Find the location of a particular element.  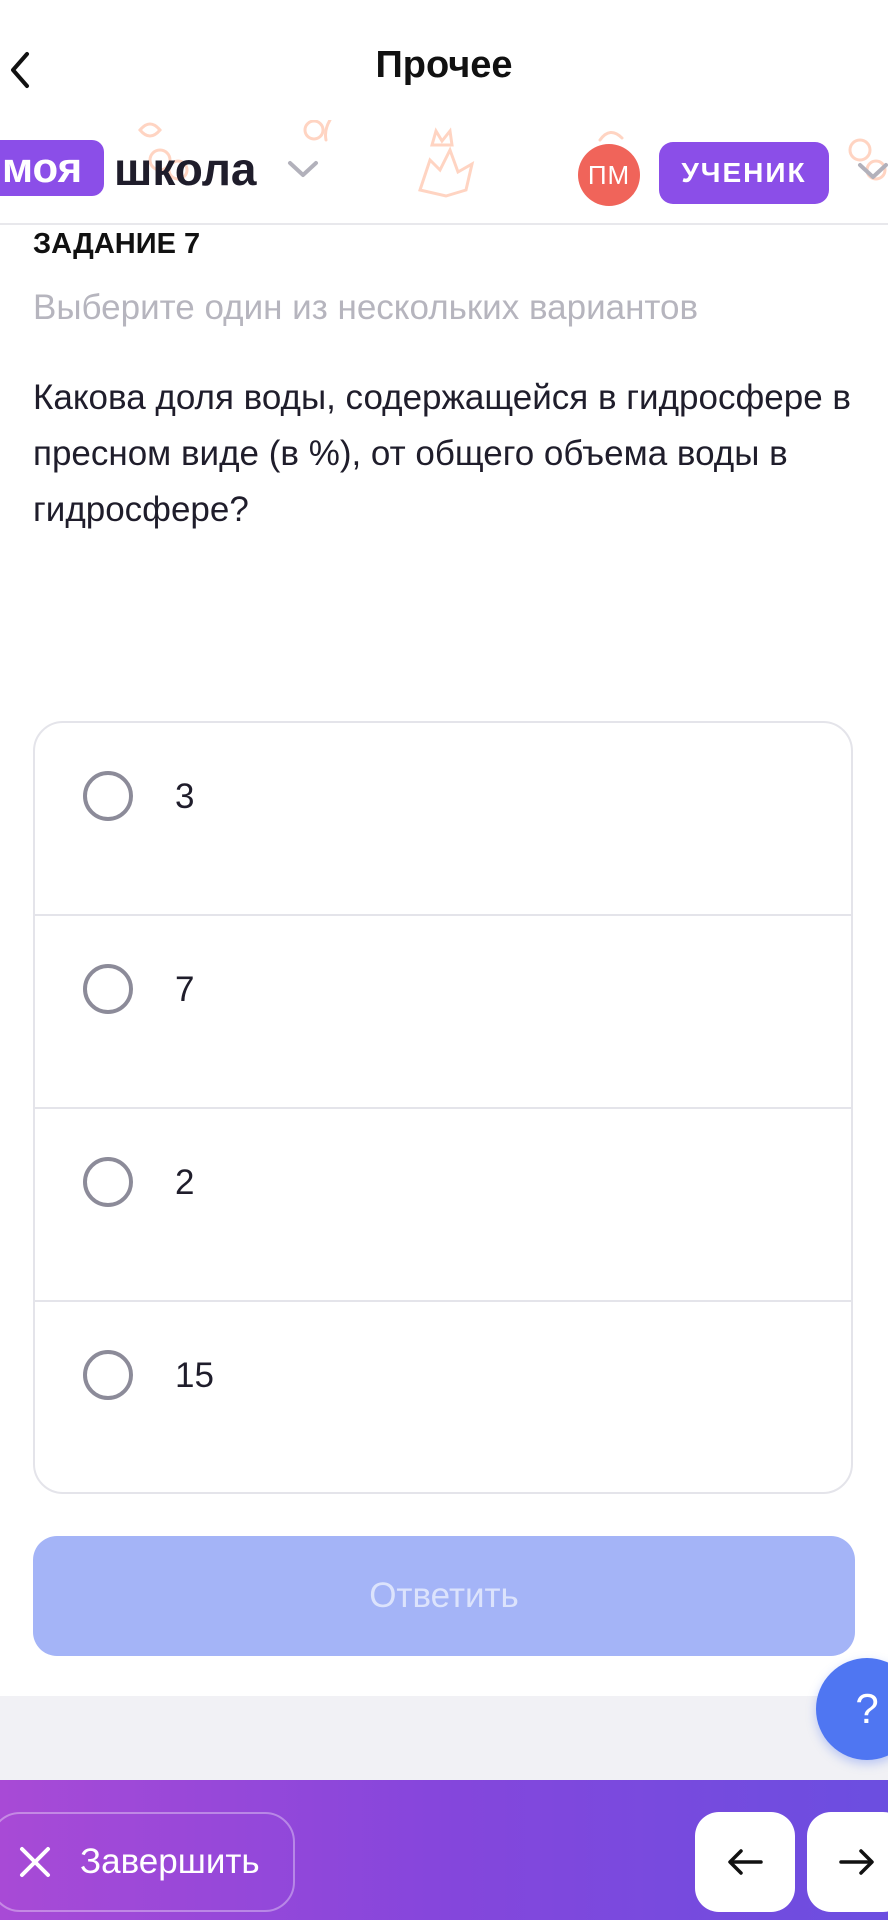

prev-button is located at coordinates (745, 1862).